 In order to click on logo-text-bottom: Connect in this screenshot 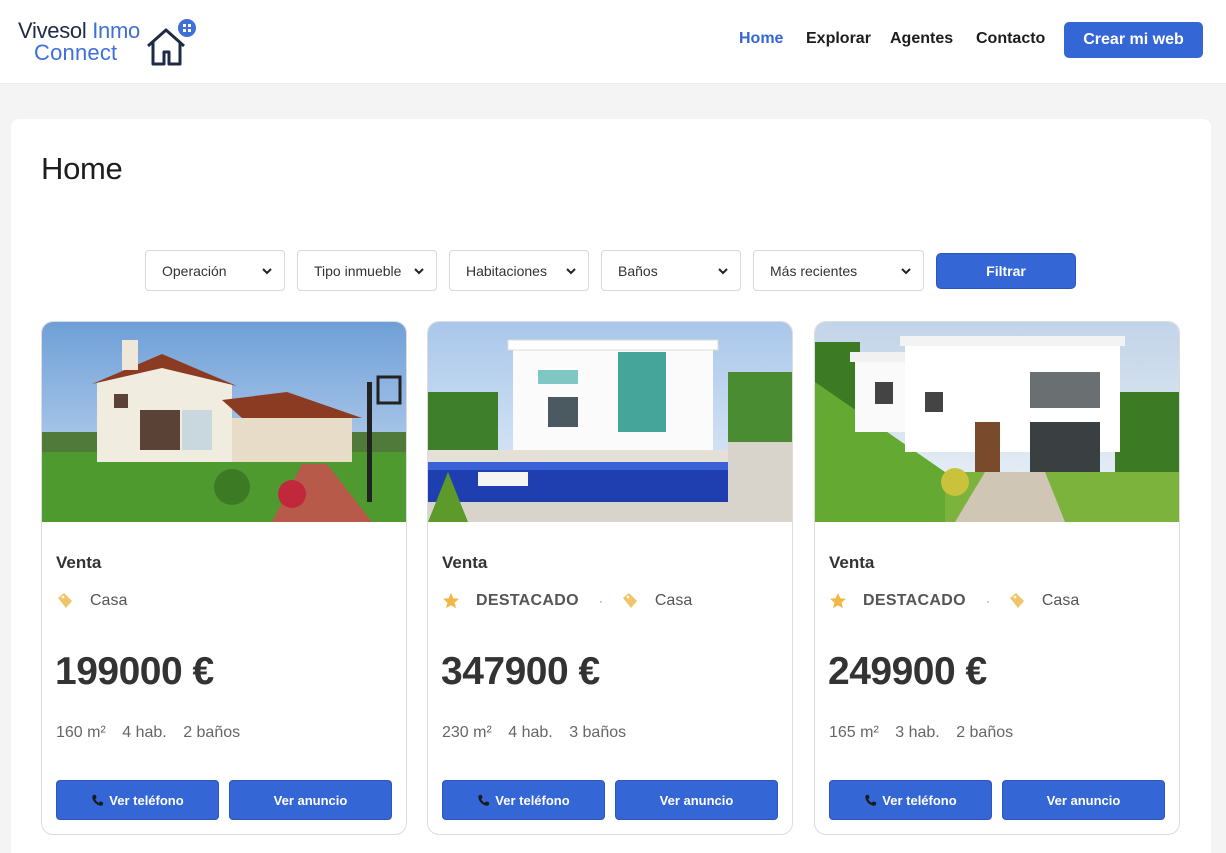, I will do `click(76, 52)`.